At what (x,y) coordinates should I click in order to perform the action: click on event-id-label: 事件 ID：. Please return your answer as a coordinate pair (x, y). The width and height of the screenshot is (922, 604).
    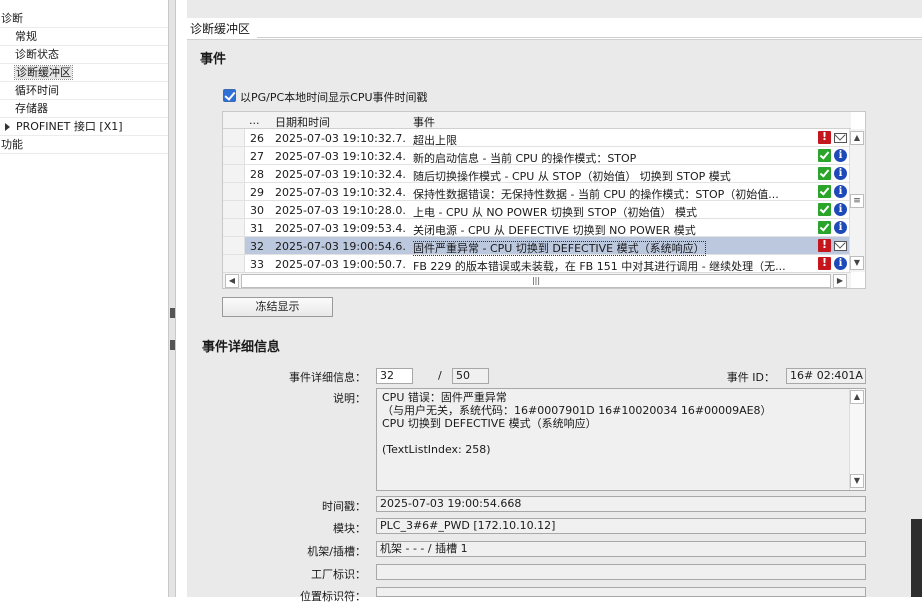
    Looking at the image, I should click on (750, 377).